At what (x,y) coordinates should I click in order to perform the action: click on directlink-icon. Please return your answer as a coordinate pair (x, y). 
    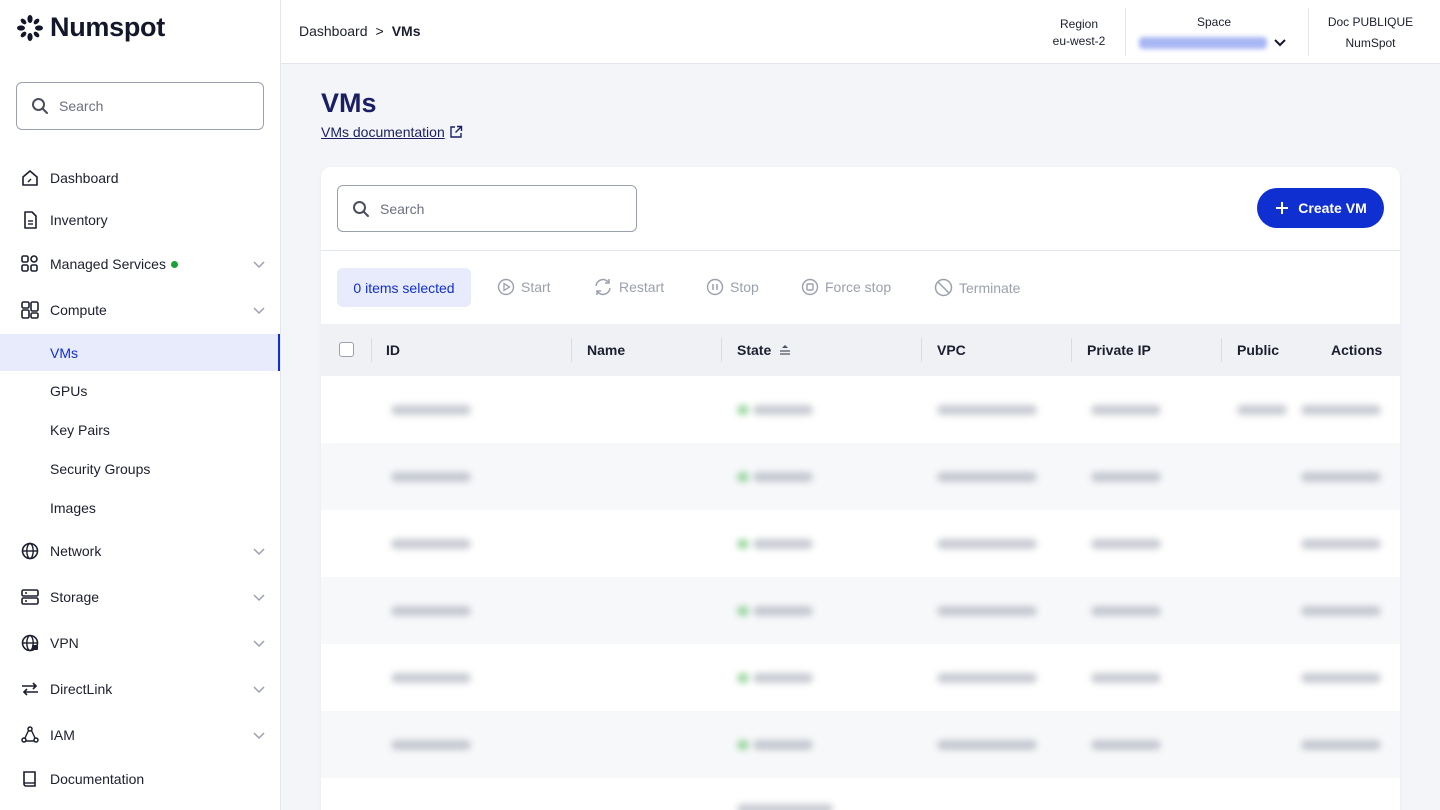
    Looking at the image, I should click on (30, 689).